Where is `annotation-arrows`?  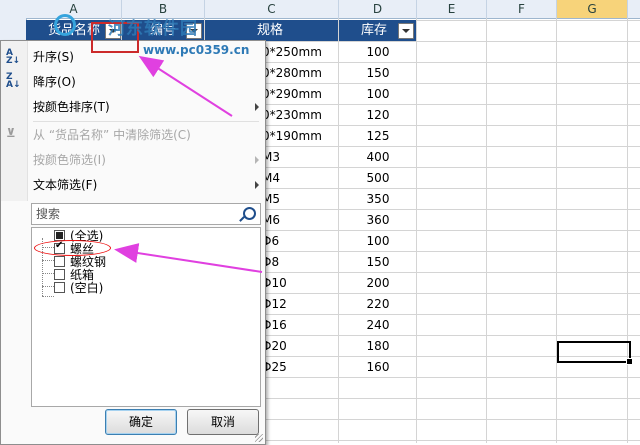 annotation-arrows is located at coordinates (188, 164).